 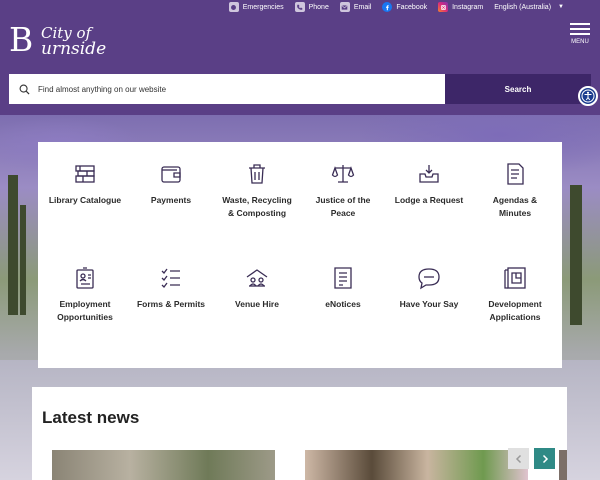 What do you see at coordinates (257, 174) in the screenshot?
I see `bin-icon` at bounding box center [257, 174].